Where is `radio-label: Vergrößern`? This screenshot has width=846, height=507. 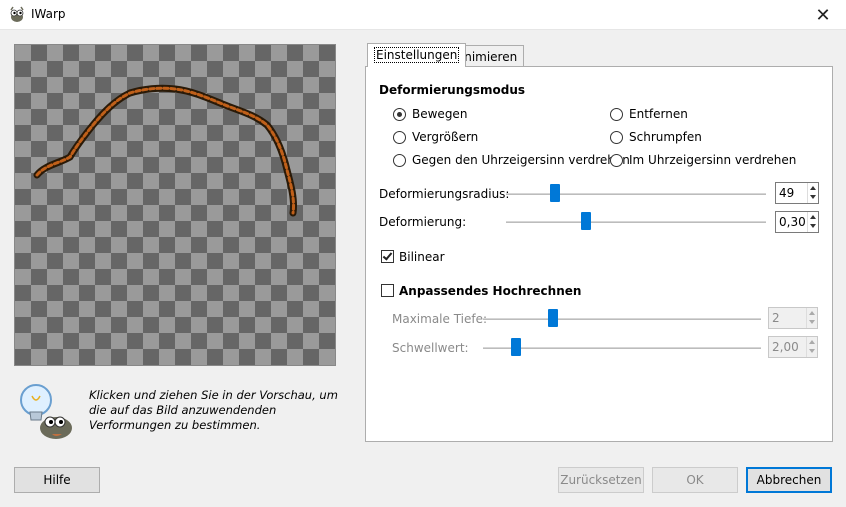 radio-label: Vergrößern is located at coordinates (445, 137).